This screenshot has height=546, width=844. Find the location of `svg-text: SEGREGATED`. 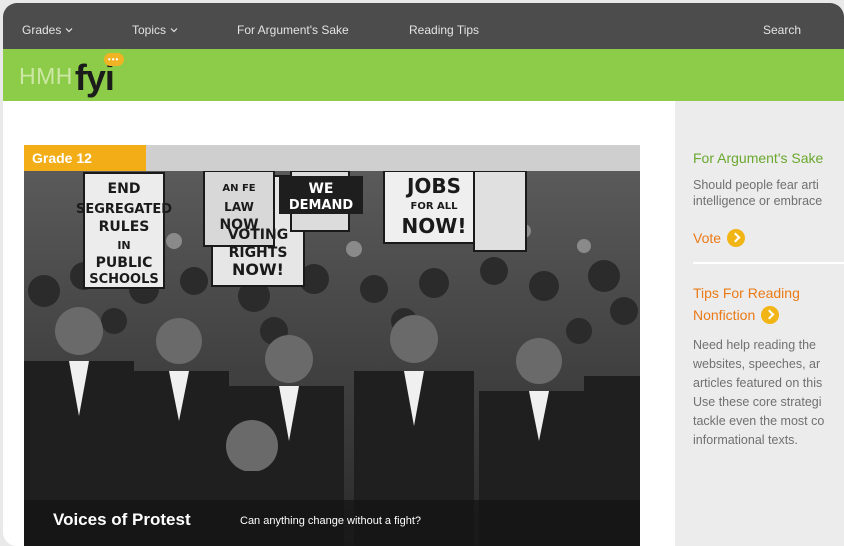

svg-text: SEGREGATED is located at coordinates (124, 209).